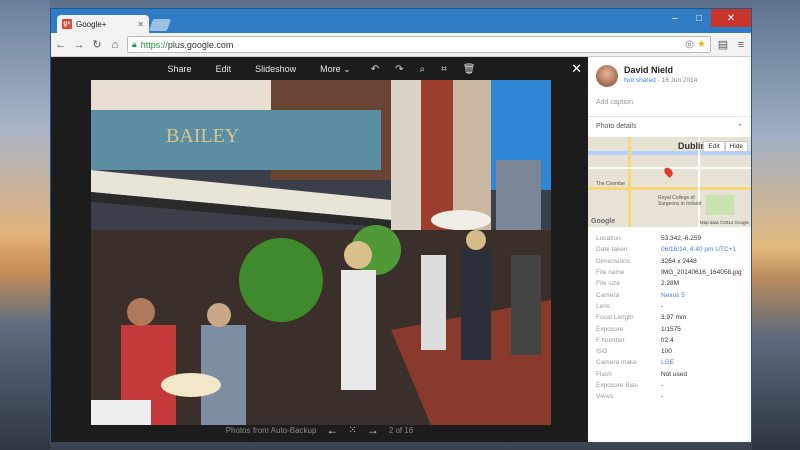  What do you see at coordinates (701, 44) in the screenshot?
I see `bookmark-star-icon: ★` at bounding box center [701, 44].